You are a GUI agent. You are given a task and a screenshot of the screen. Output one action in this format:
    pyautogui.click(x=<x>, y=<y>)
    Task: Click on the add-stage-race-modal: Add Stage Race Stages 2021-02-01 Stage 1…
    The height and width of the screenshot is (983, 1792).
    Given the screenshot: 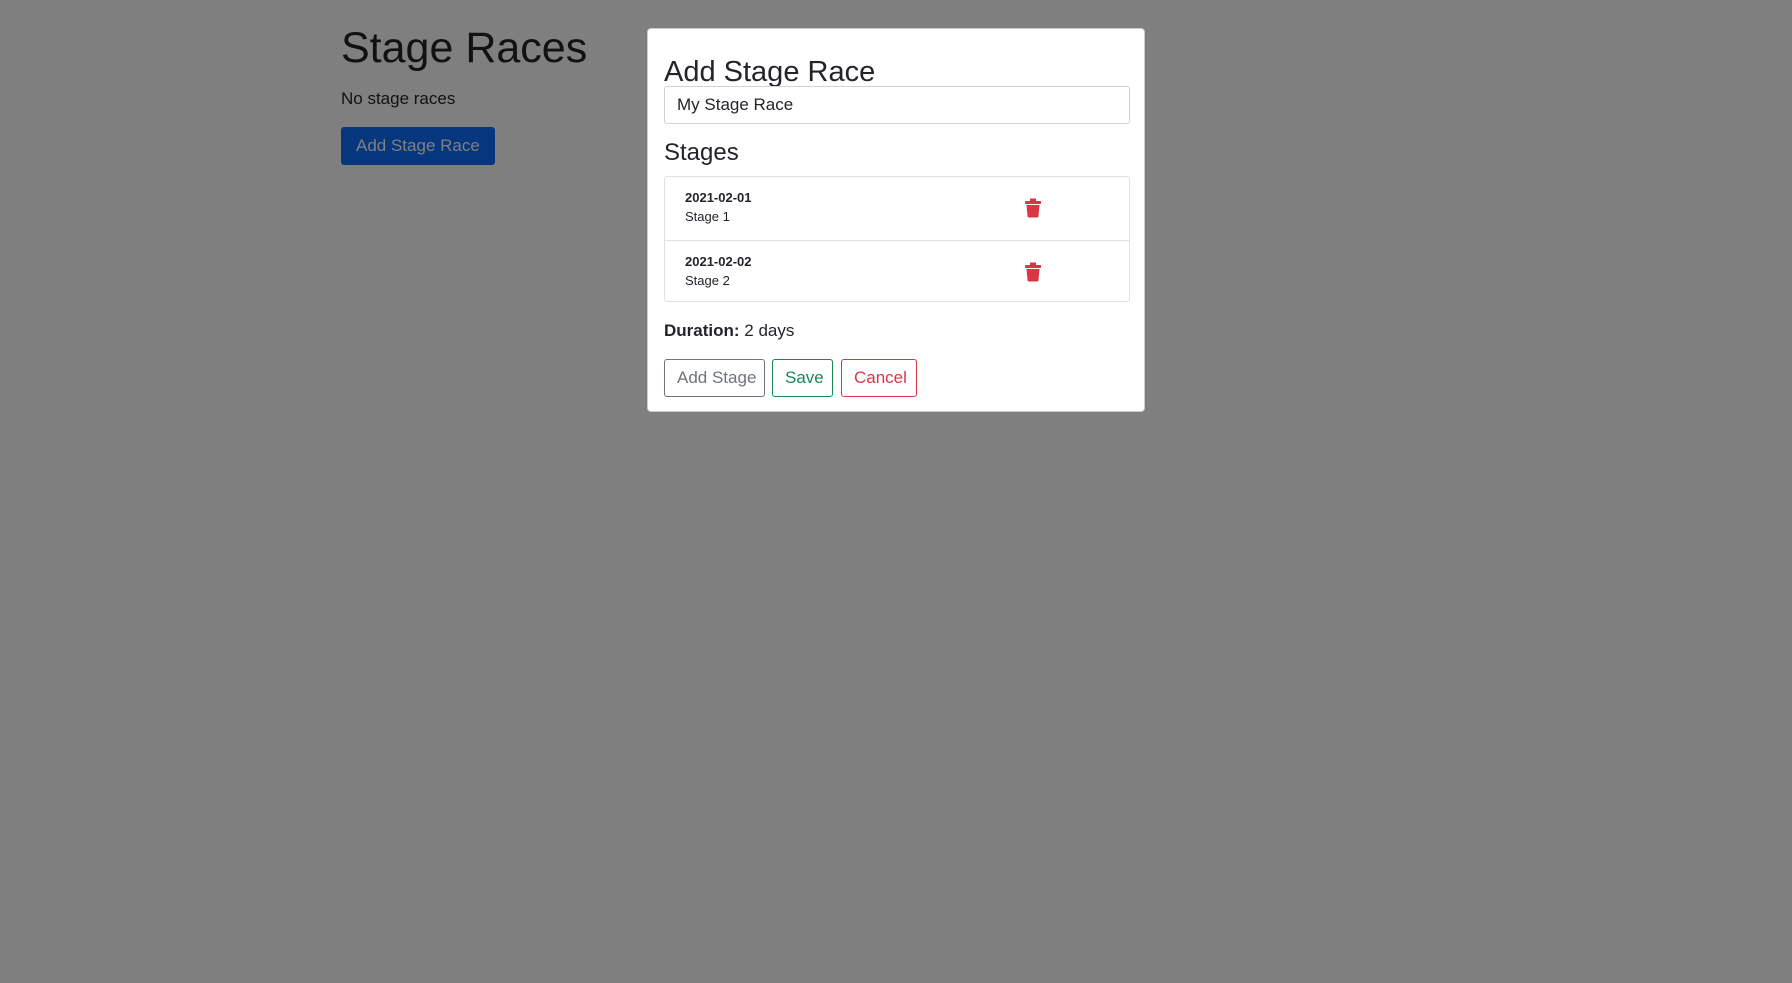 What is the action you would take?
    pyautogui.click(x=896, y=220)
    